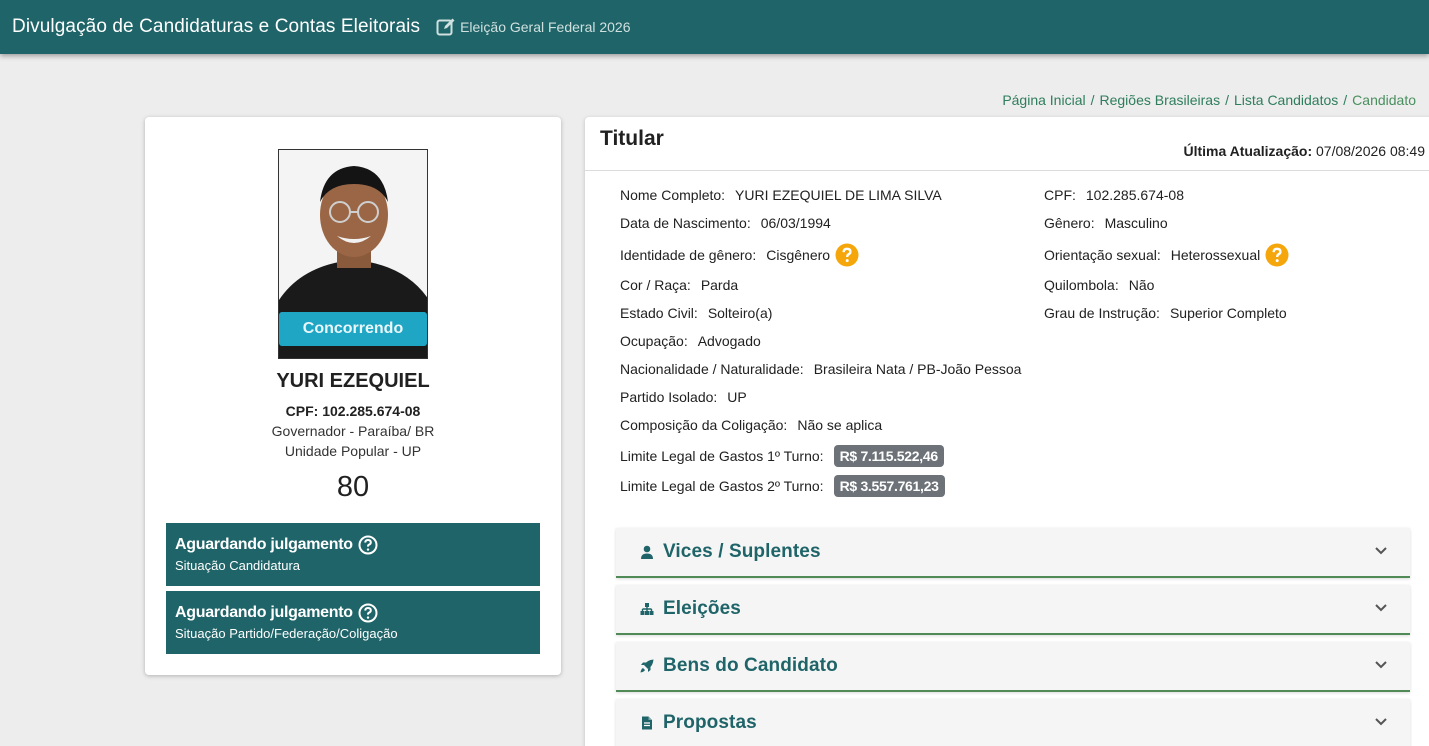  I want to click on field-party: Partido Isolado: UP, so click(683, 397).